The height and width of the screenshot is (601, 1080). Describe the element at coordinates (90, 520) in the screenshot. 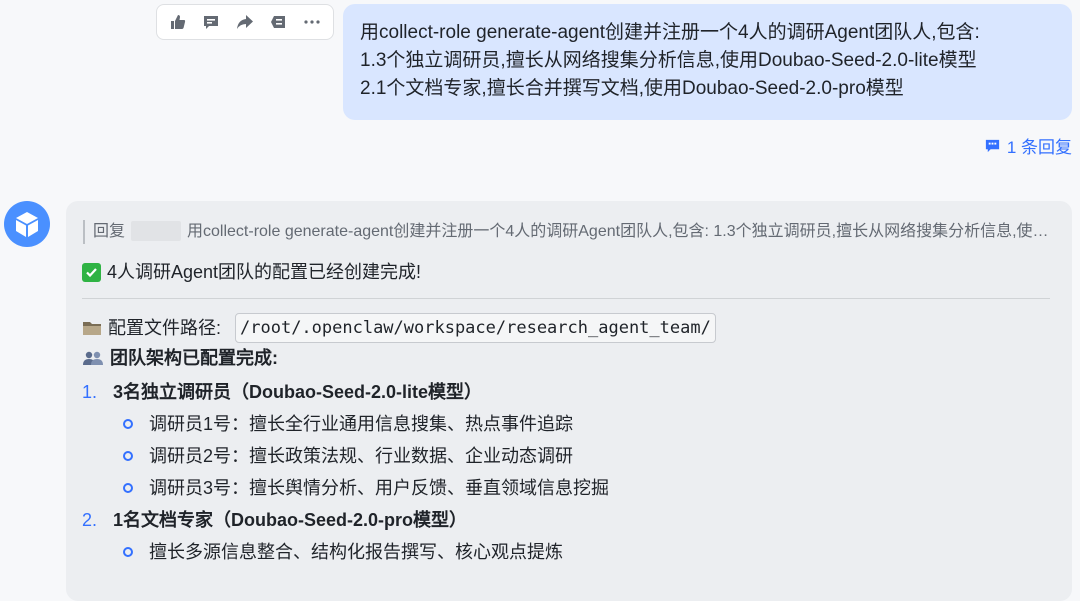

I see `list-number: 2.` at that location.